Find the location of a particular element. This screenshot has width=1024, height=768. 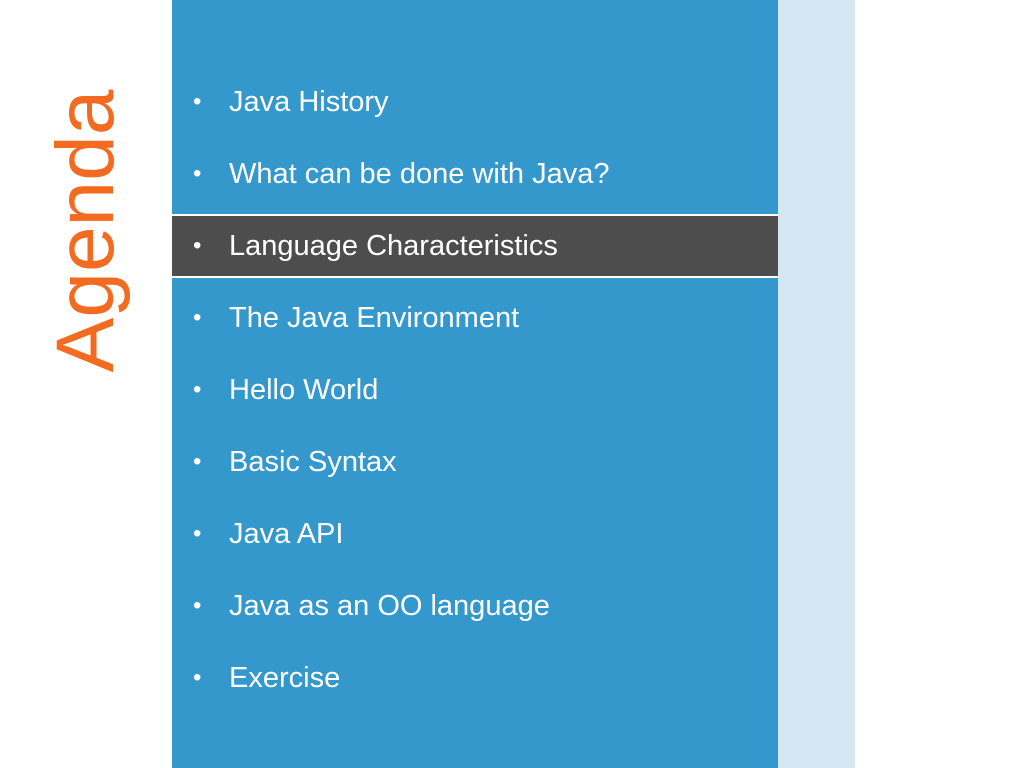

agenda-item-language-characteristics: • Language Characteristics is located at coordinates (475, 246).